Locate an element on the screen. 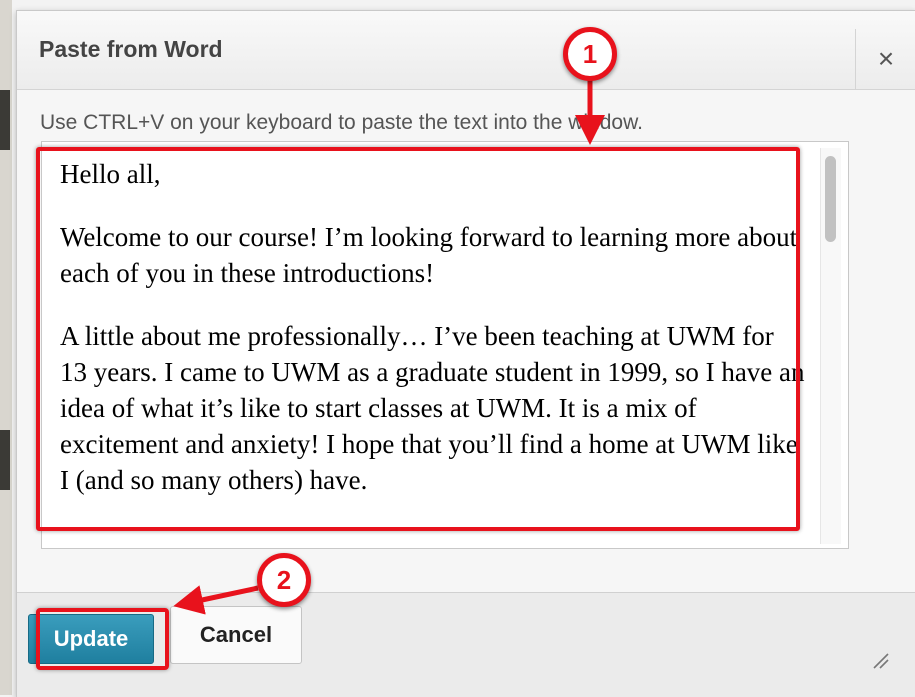 This screenshot has width=915, height=697. update-highlight-box is located at coordinates (102, 639).